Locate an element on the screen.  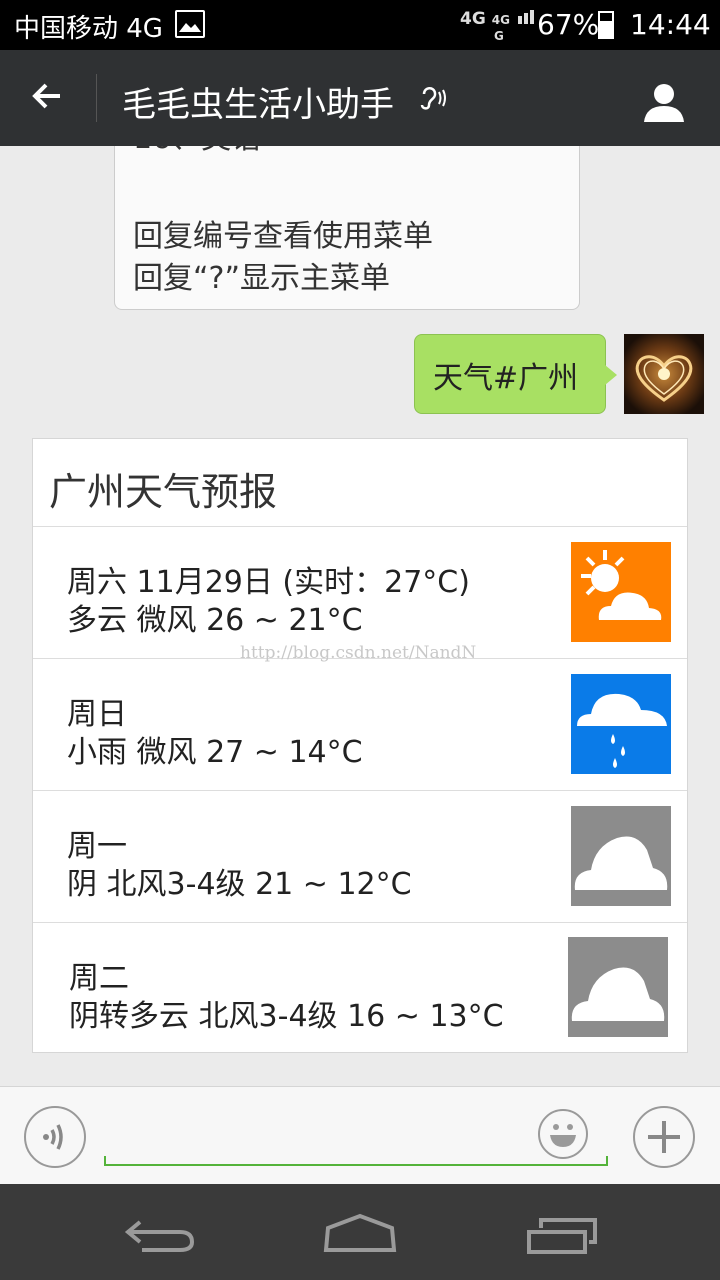
sent-message-bubble: 天气#广州 is located at coordinates (515, 374).